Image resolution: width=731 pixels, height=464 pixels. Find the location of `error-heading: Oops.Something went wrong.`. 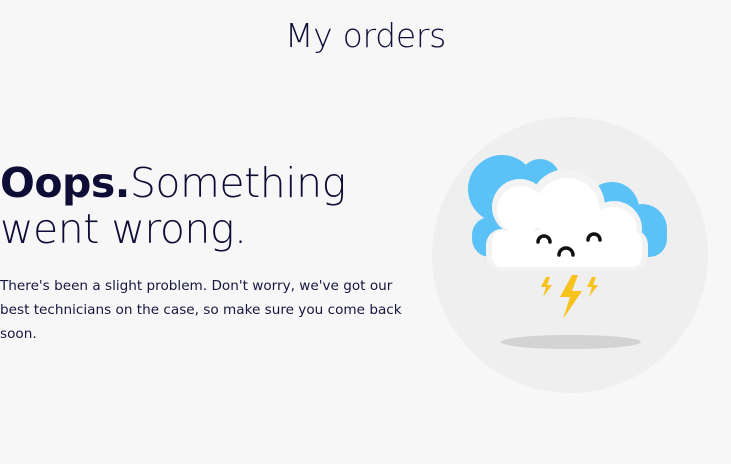

error-heading: Oops.Something went wrong. is located at coordinates (205, 206).